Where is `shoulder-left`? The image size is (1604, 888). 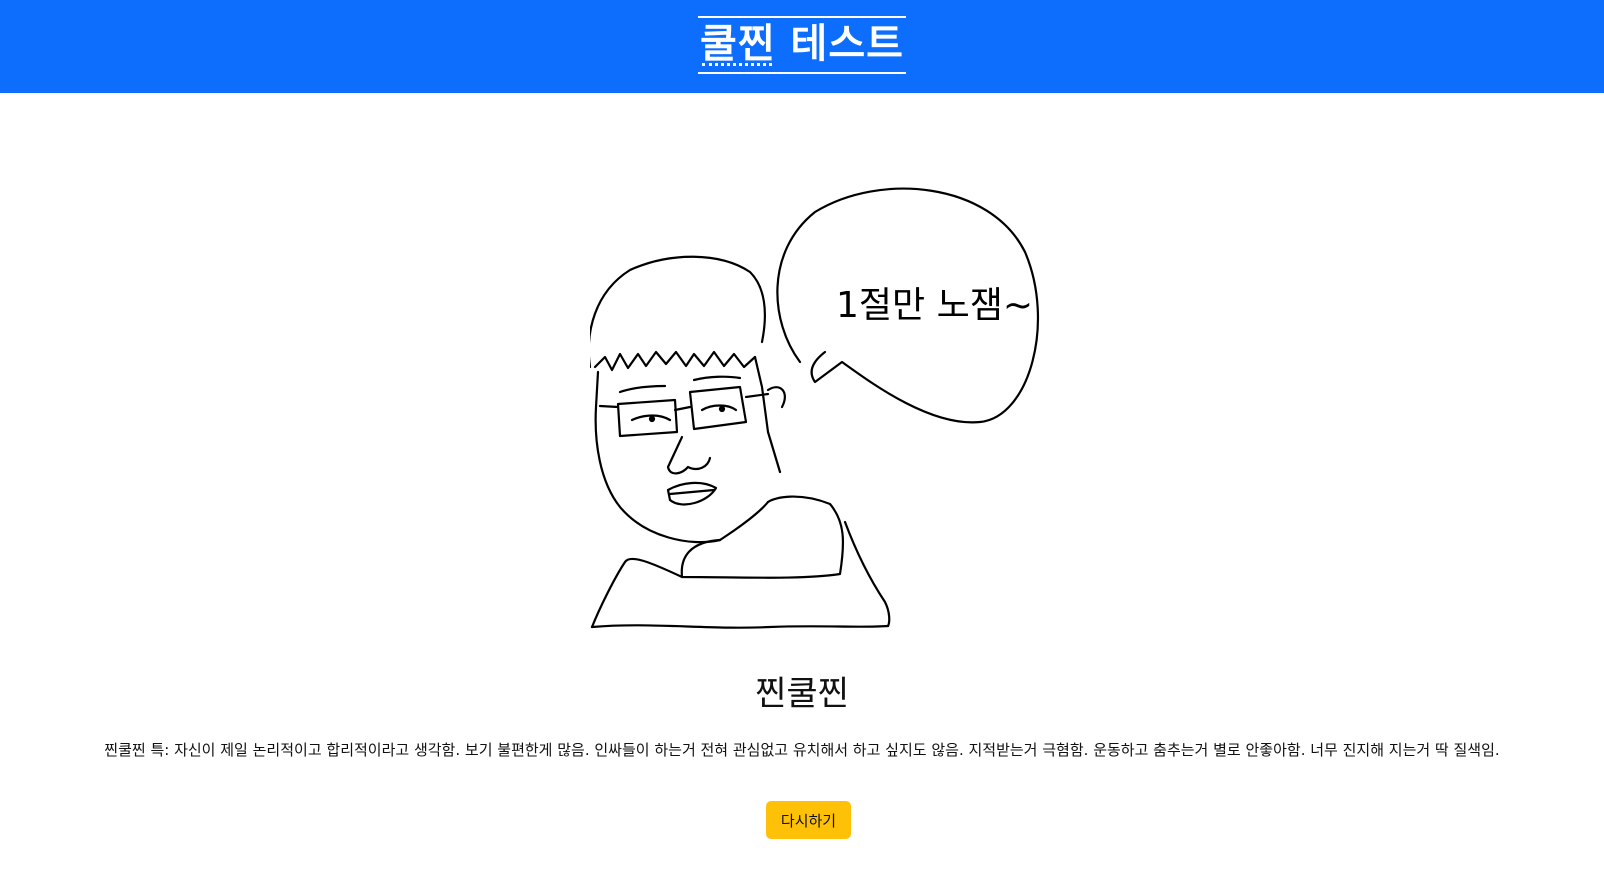
shoulder-left is located at coordinates (637, 593).